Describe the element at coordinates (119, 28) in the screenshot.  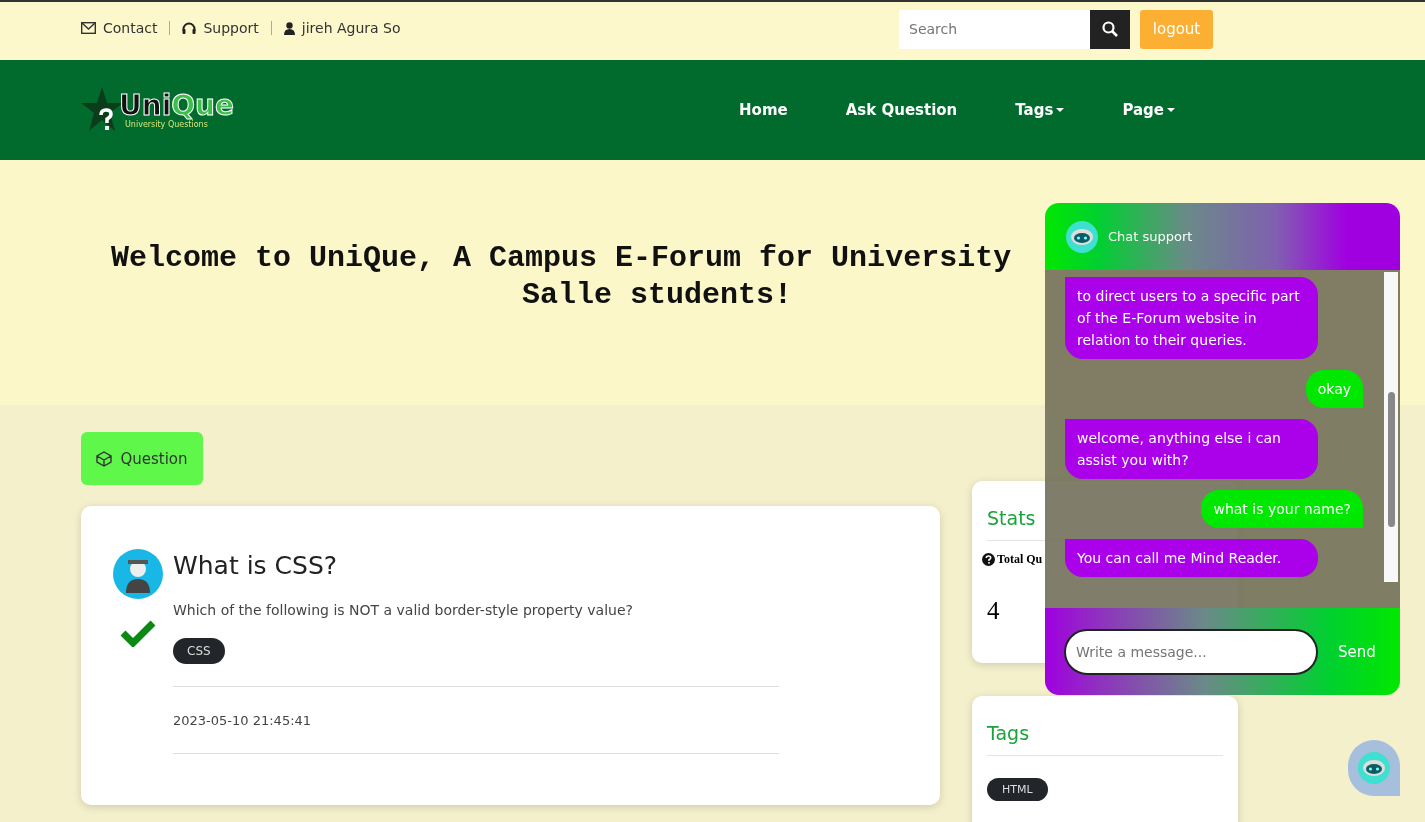
I see `top-link: Contact` at that location.